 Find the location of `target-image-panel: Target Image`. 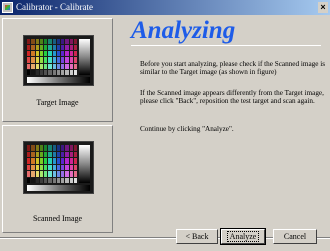

target-image-panel: Target Image is located at coordinates (57, 70).